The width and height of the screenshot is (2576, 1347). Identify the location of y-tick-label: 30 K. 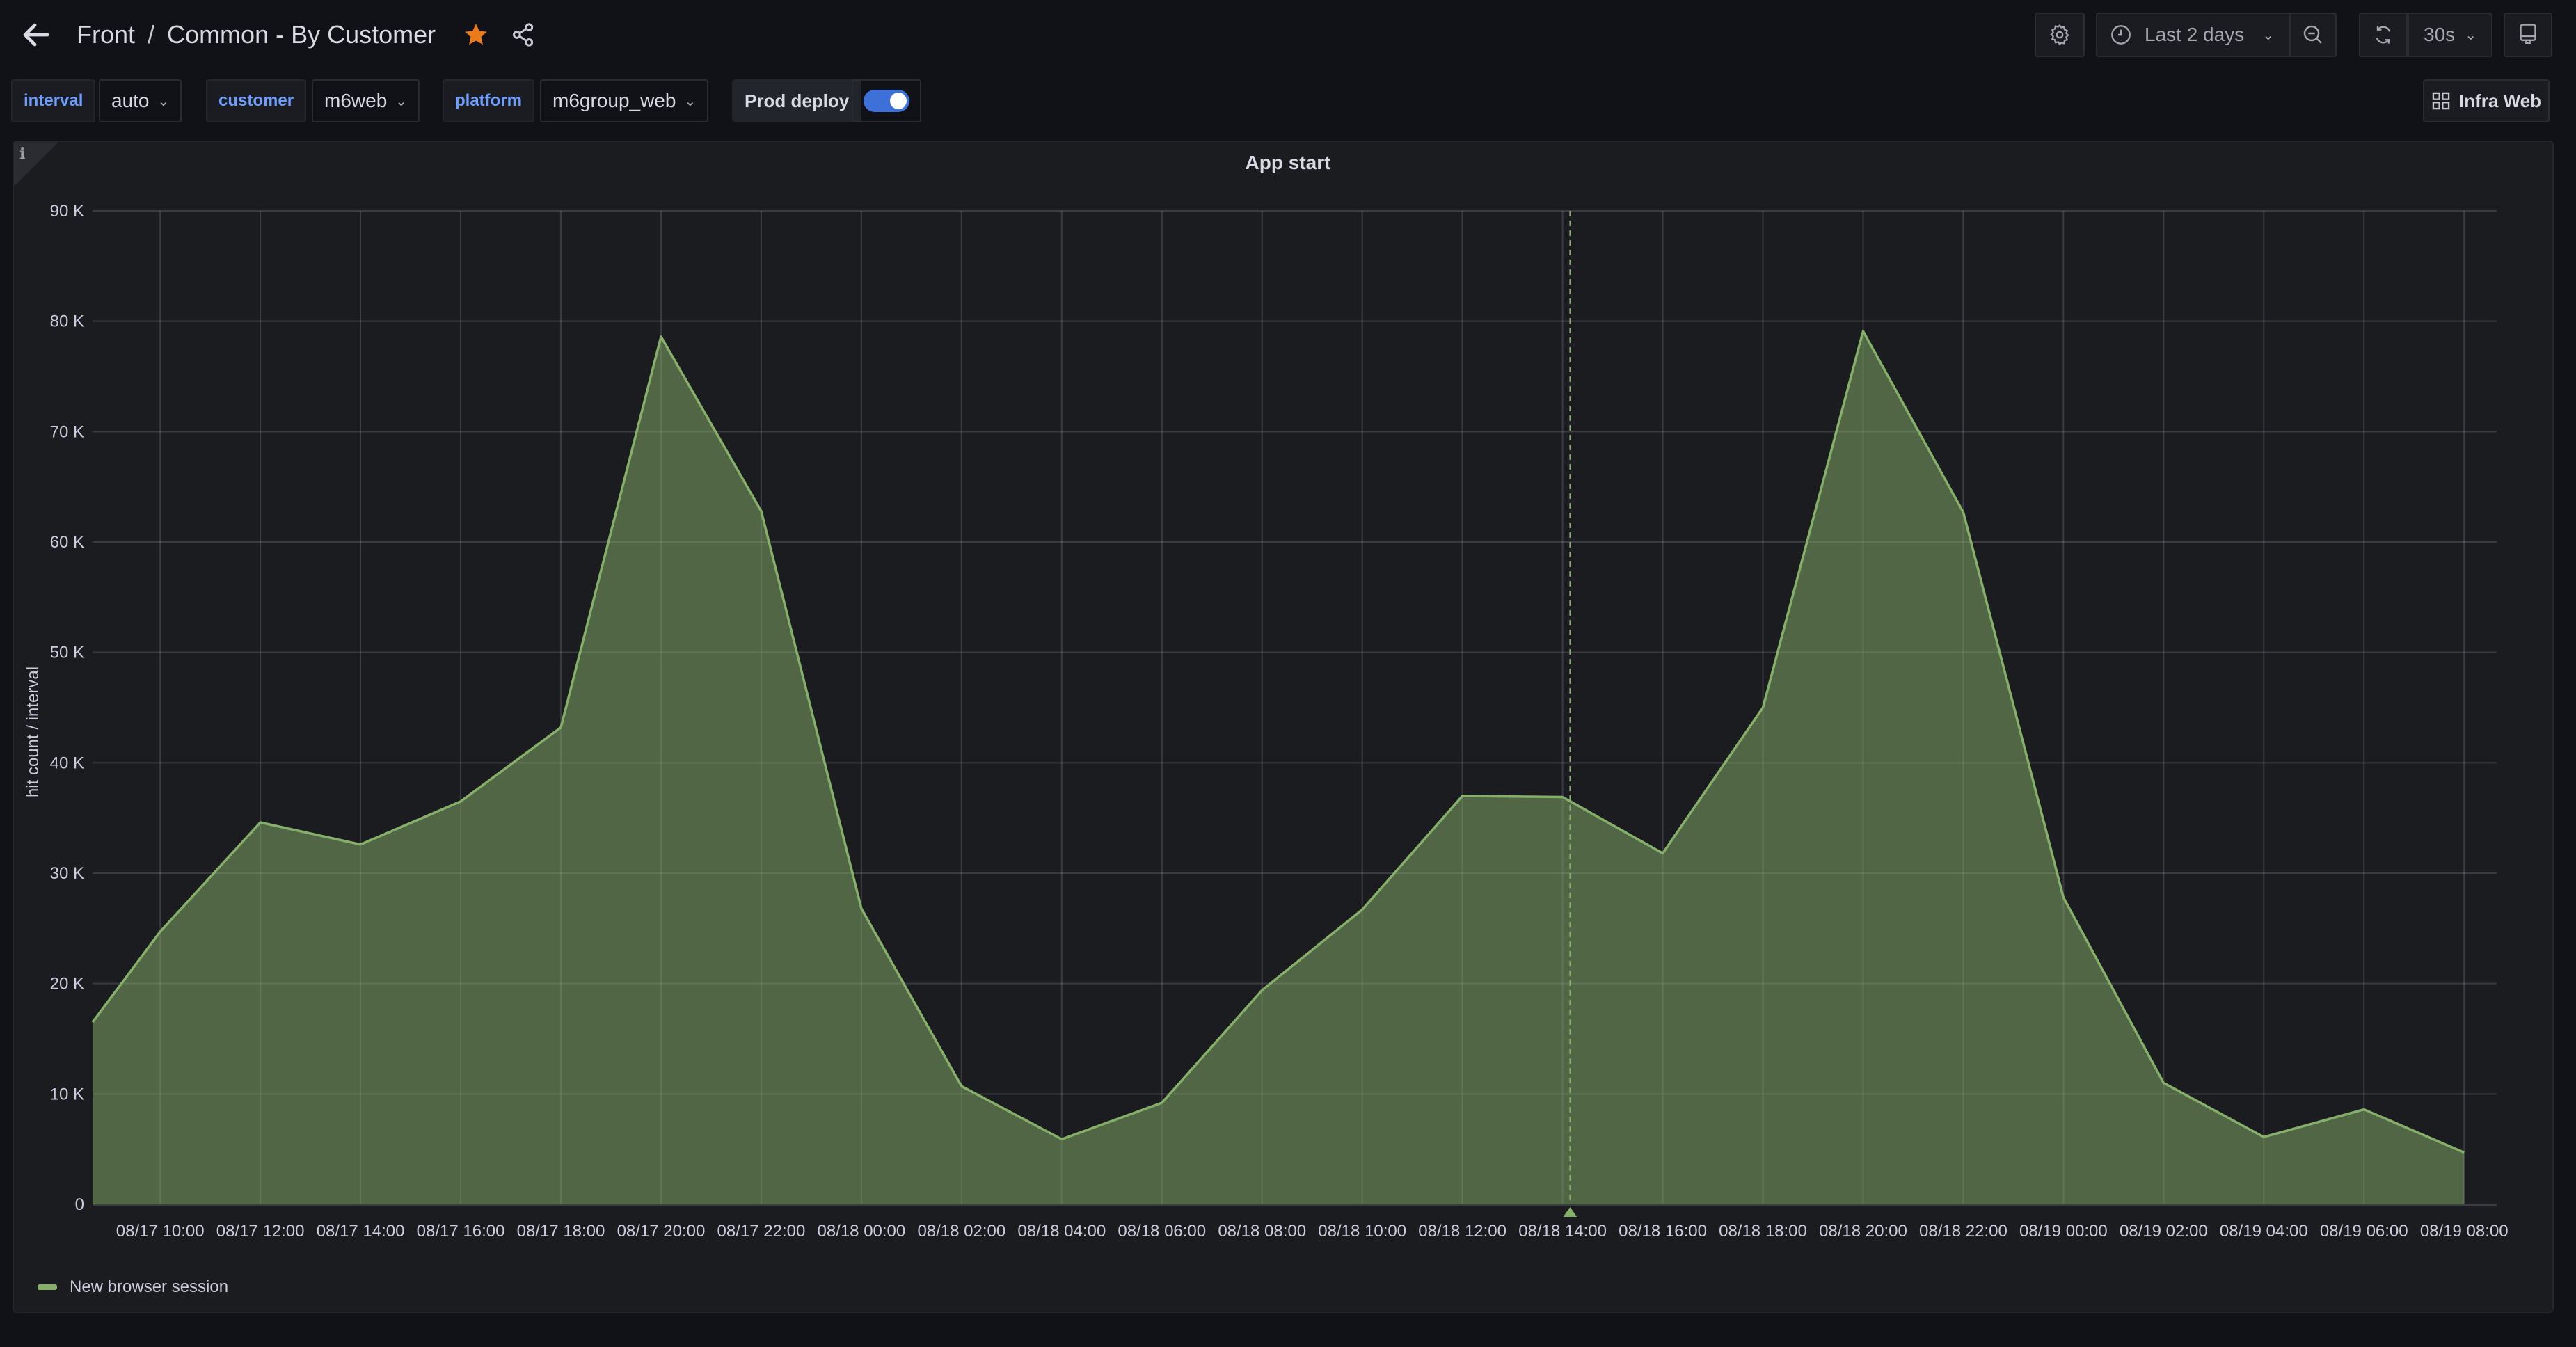
(67, 873).